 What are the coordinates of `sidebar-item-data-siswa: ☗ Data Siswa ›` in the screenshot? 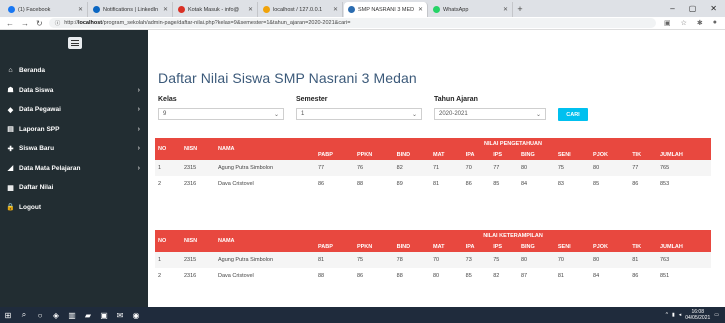 It's located at (74, 91).